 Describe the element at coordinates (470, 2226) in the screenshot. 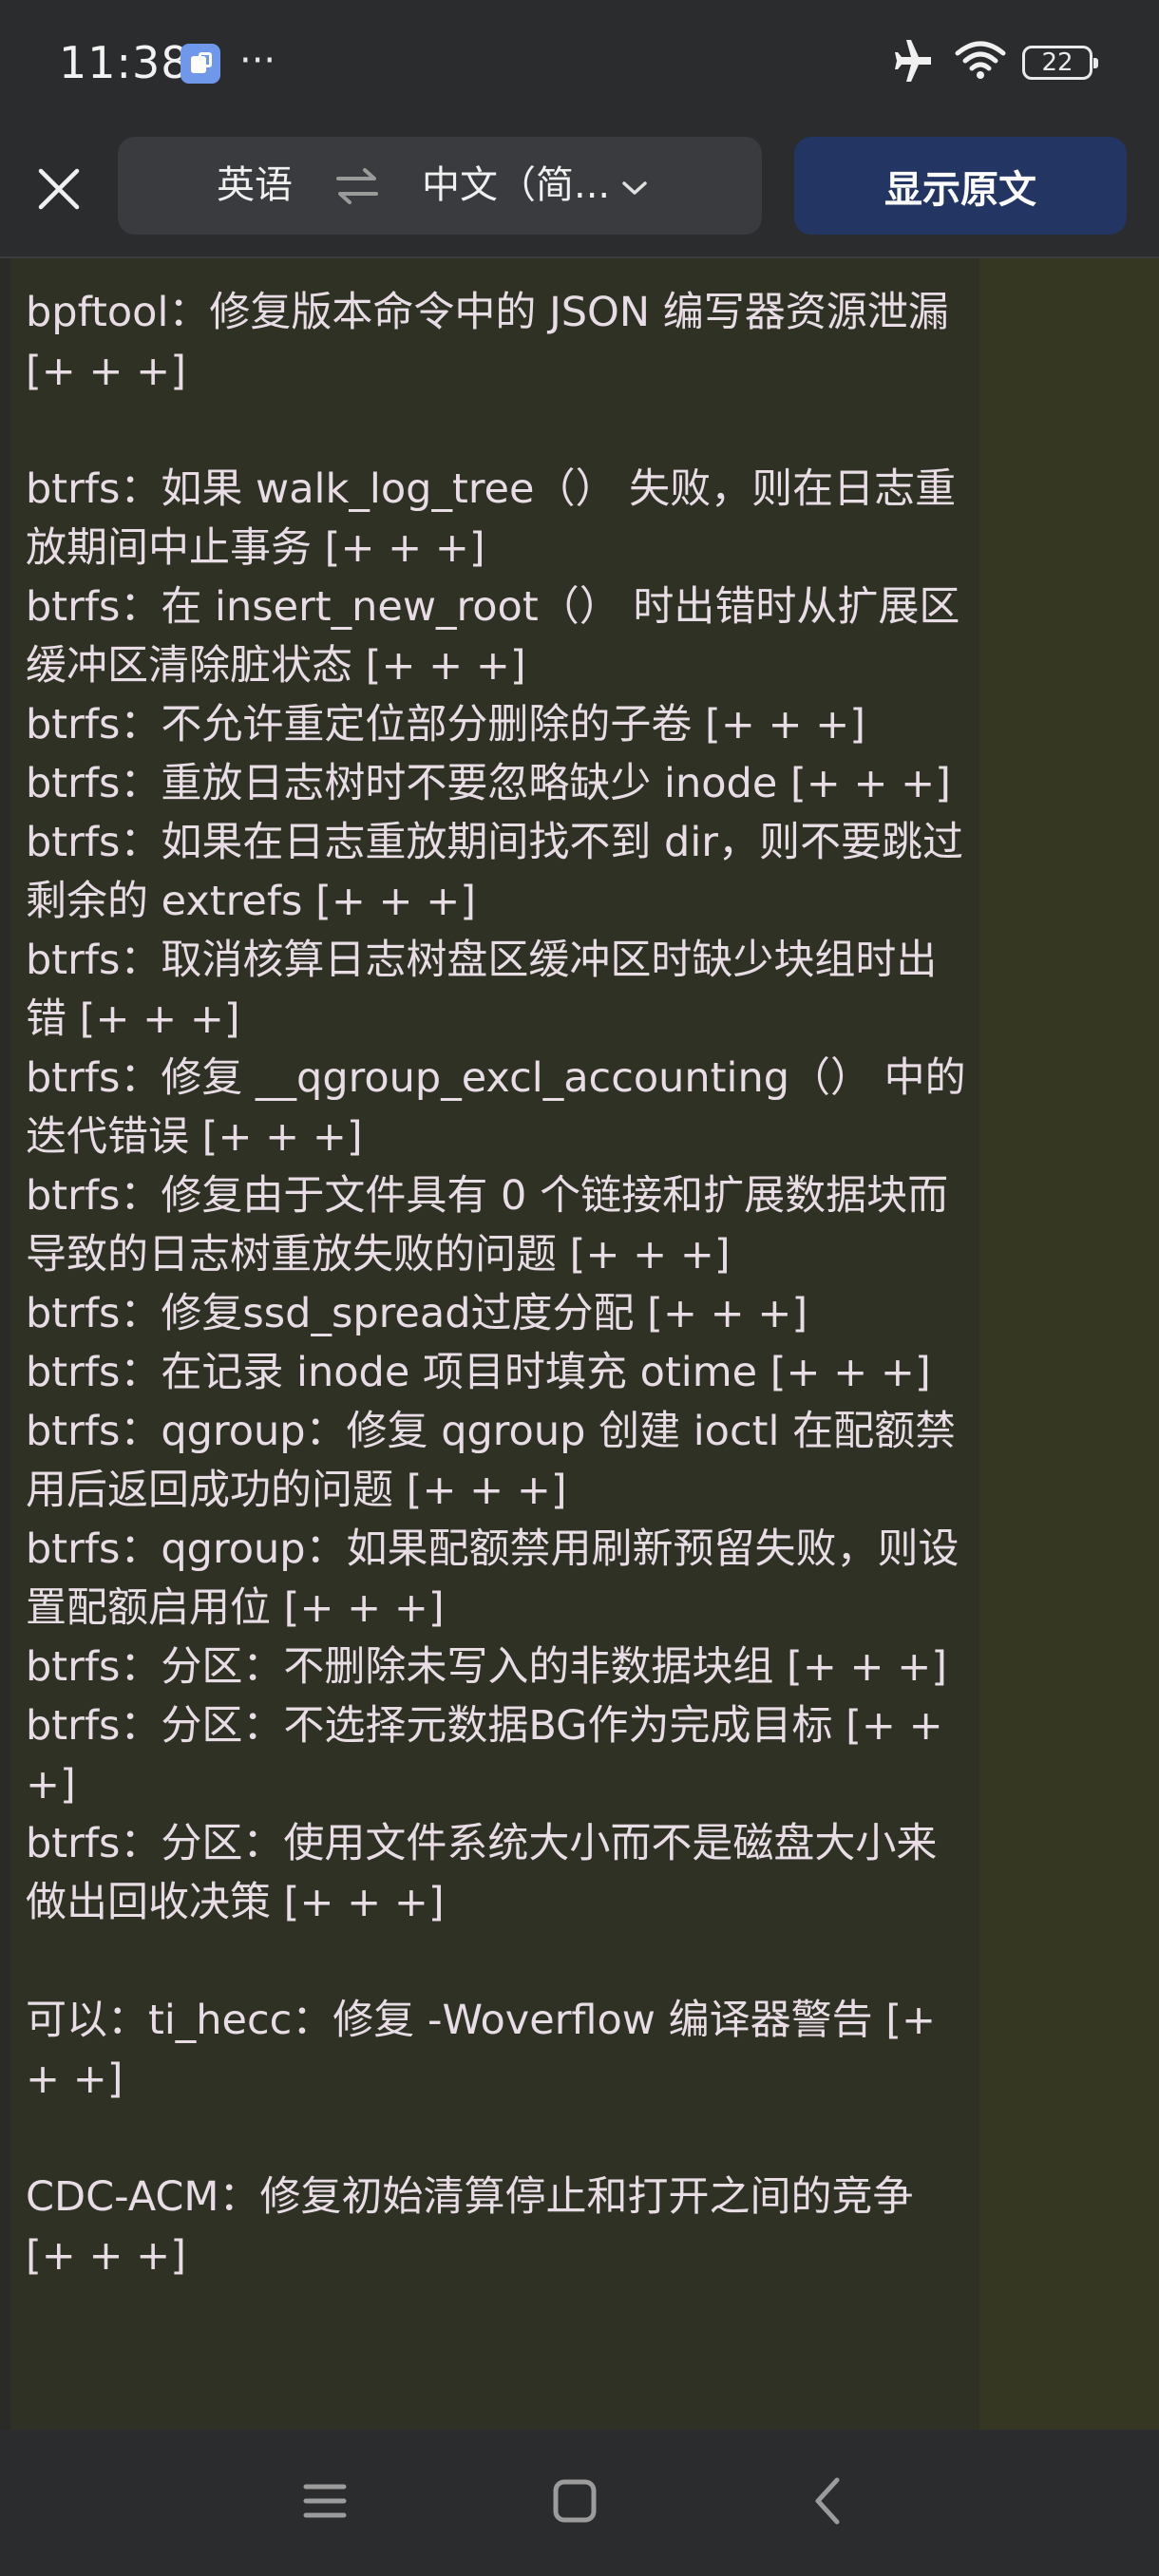

I see `list-item: CDC-ACM：修复初始清算停止和打开之间的竞争 [+ + +]` at that location.